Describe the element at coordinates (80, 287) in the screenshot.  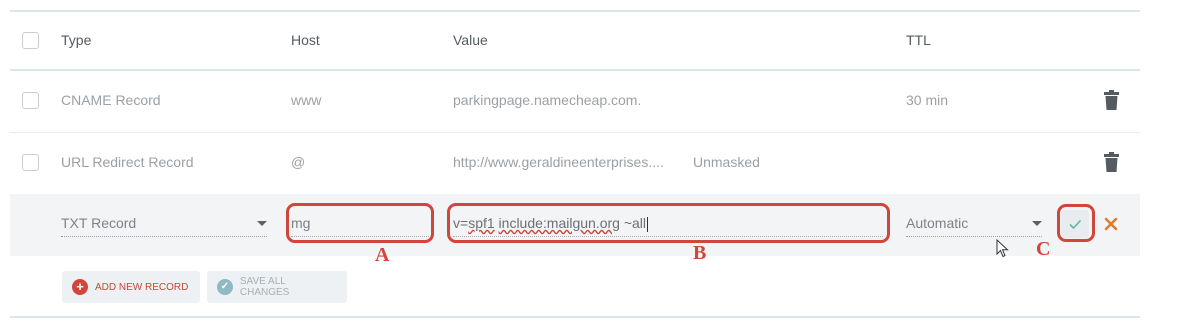
I see `plus-circle-icon: +` at that location.